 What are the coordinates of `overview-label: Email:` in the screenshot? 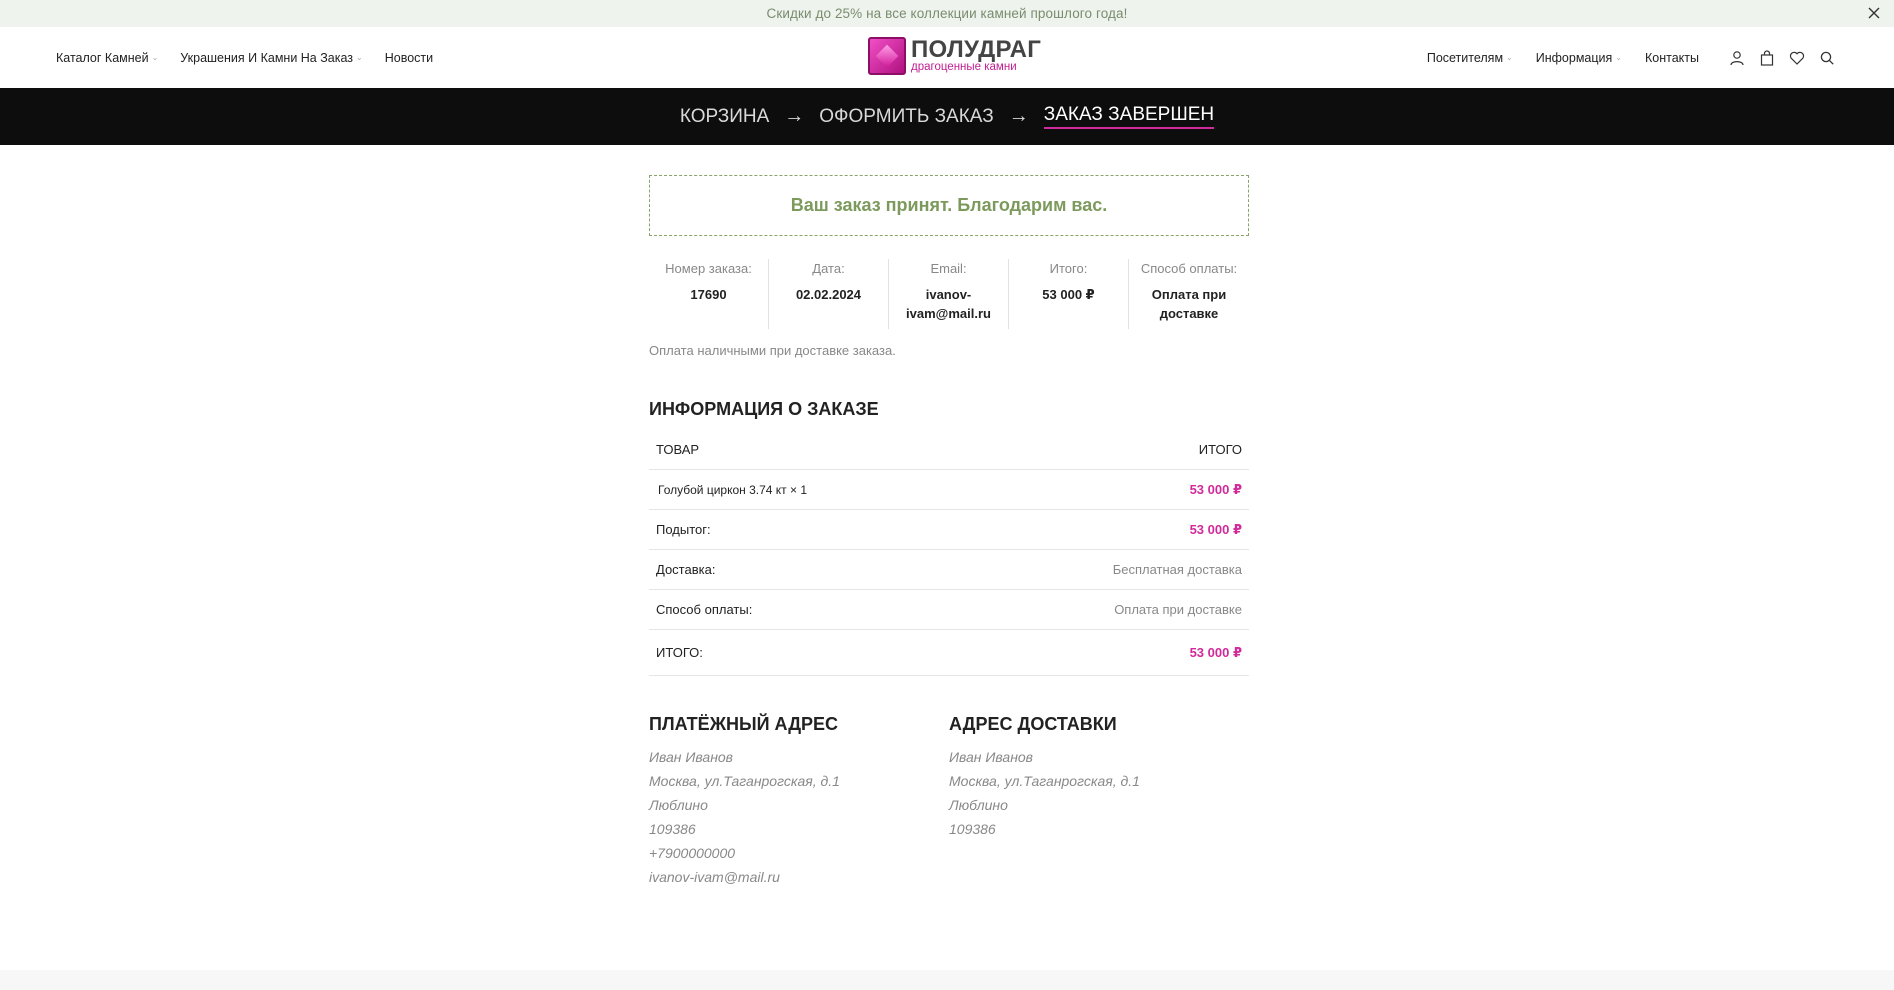 It's located at (948, 268).